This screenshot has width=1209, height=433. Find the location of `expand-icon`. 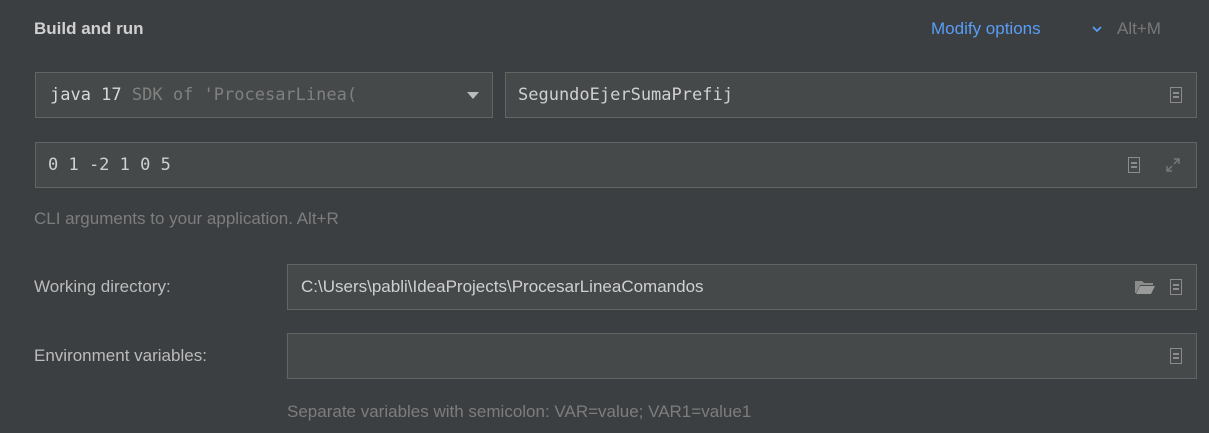

expand-icon is located at coordinates (1173, 165).